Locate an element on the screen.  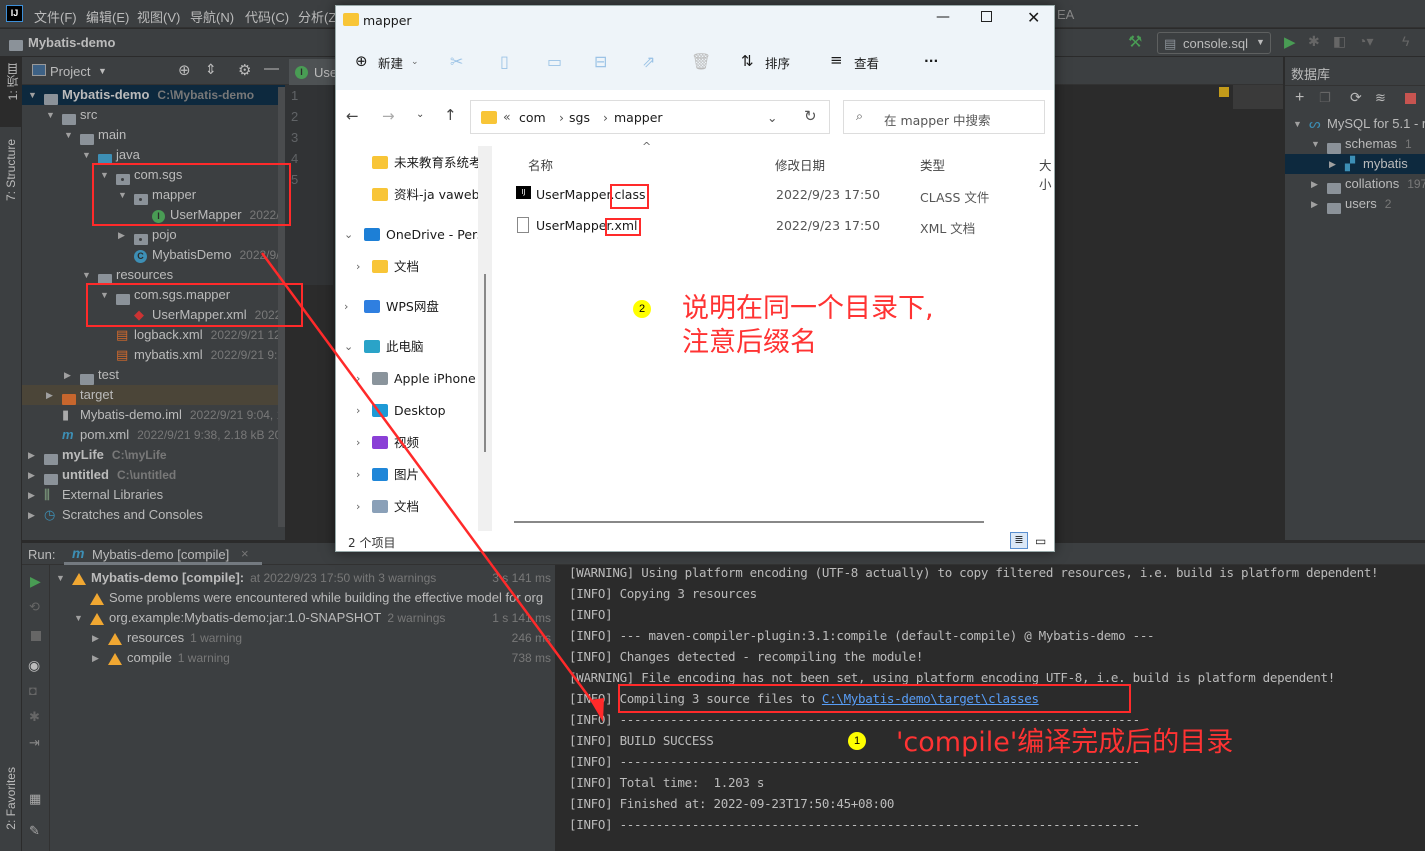
tree-item: ▼ Mybatis-demo C:\Mybatis-demo is located at coordinates (153, 95).